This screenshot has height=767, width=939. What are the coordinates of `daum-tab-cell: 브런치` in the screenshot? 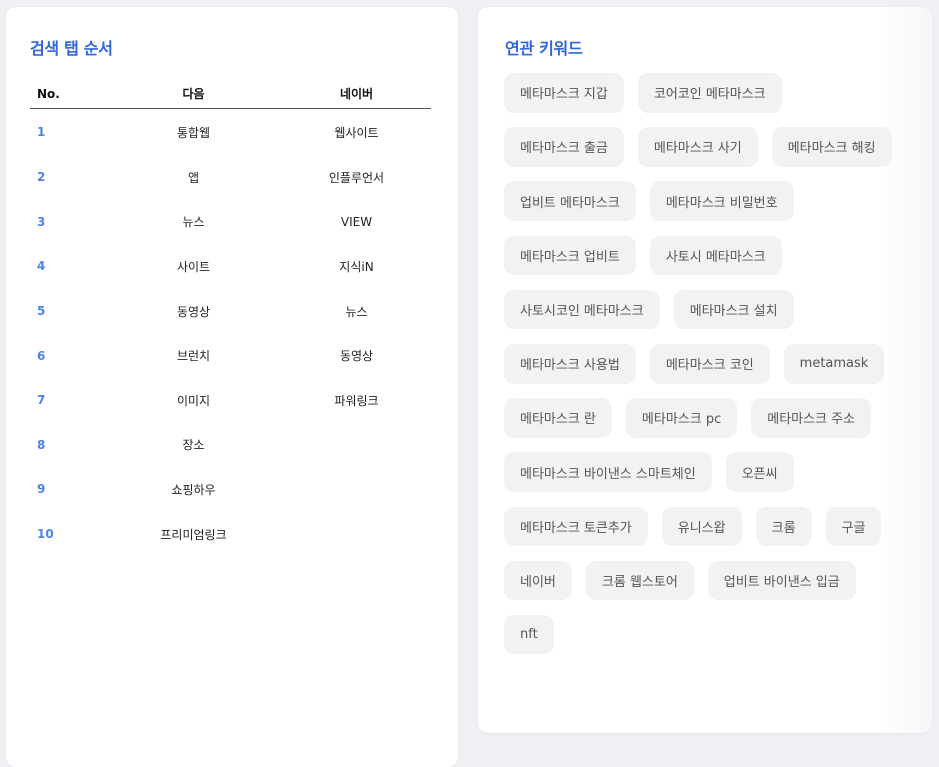 It's located at (193, 356).